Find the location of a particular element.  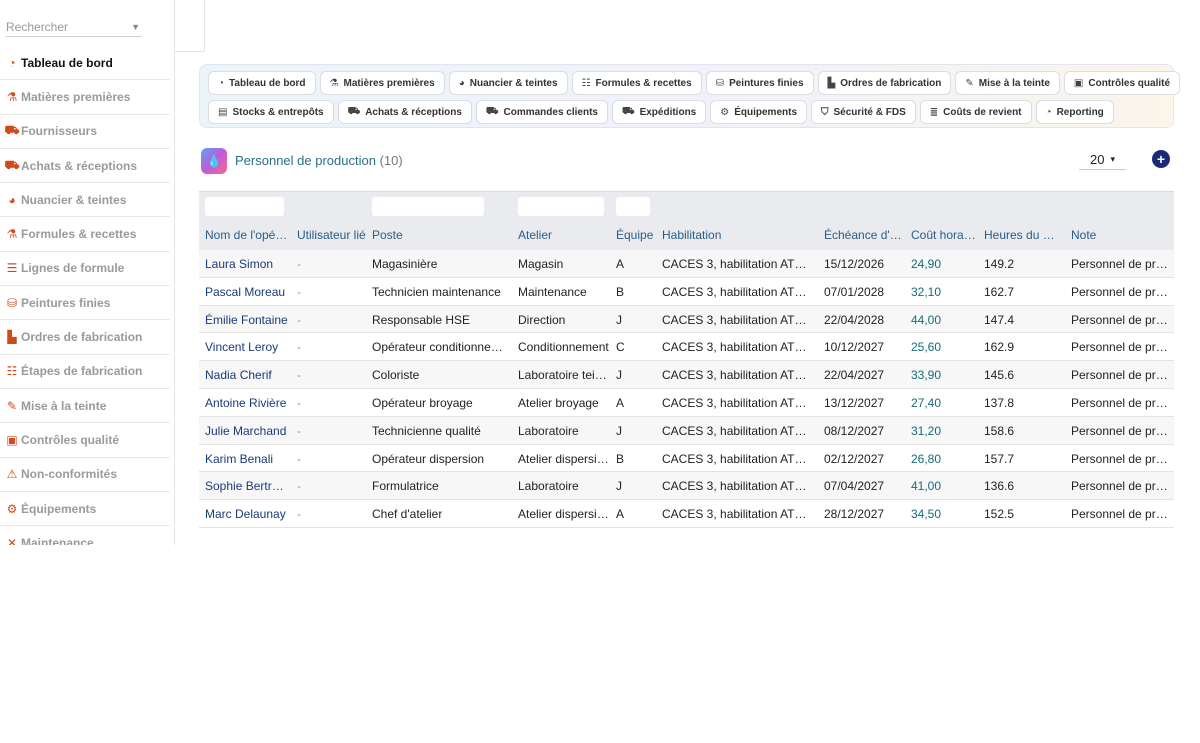

sidebar-item-label: Formules & recettes is located at coordinates (79, 234).